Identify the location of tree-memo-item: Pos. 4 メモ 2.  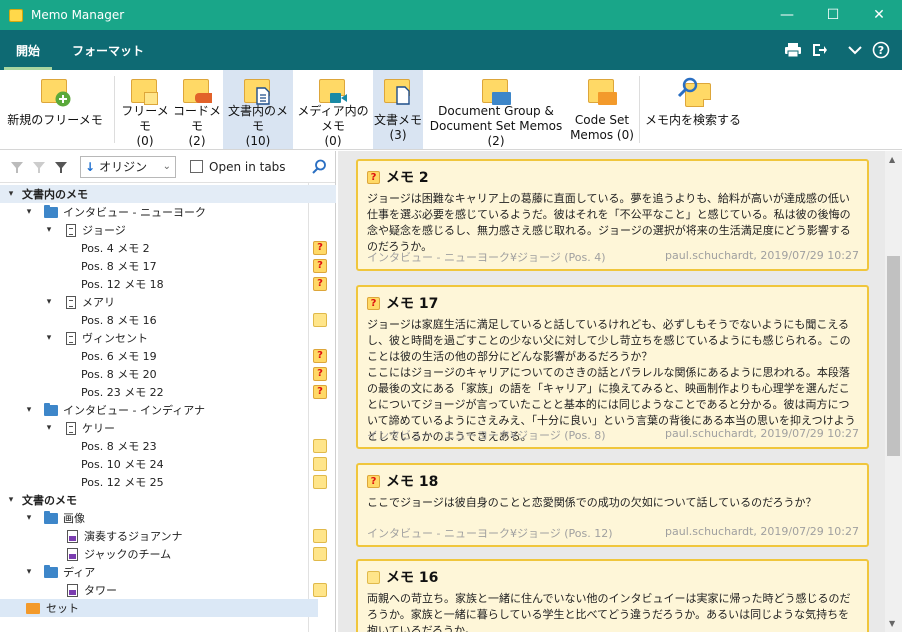
(168, 248).